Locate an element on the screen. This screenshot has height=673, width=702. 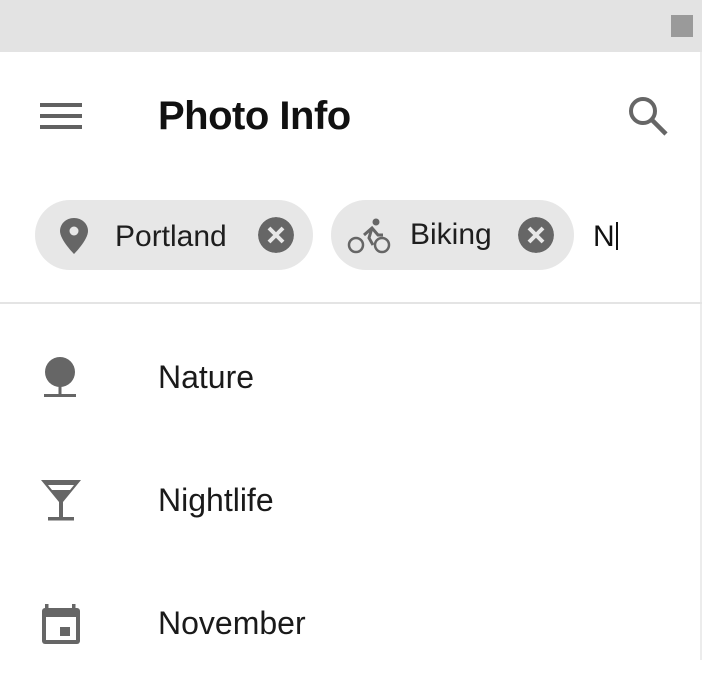
chip-label: Biking is located at coordinates (451, 234).